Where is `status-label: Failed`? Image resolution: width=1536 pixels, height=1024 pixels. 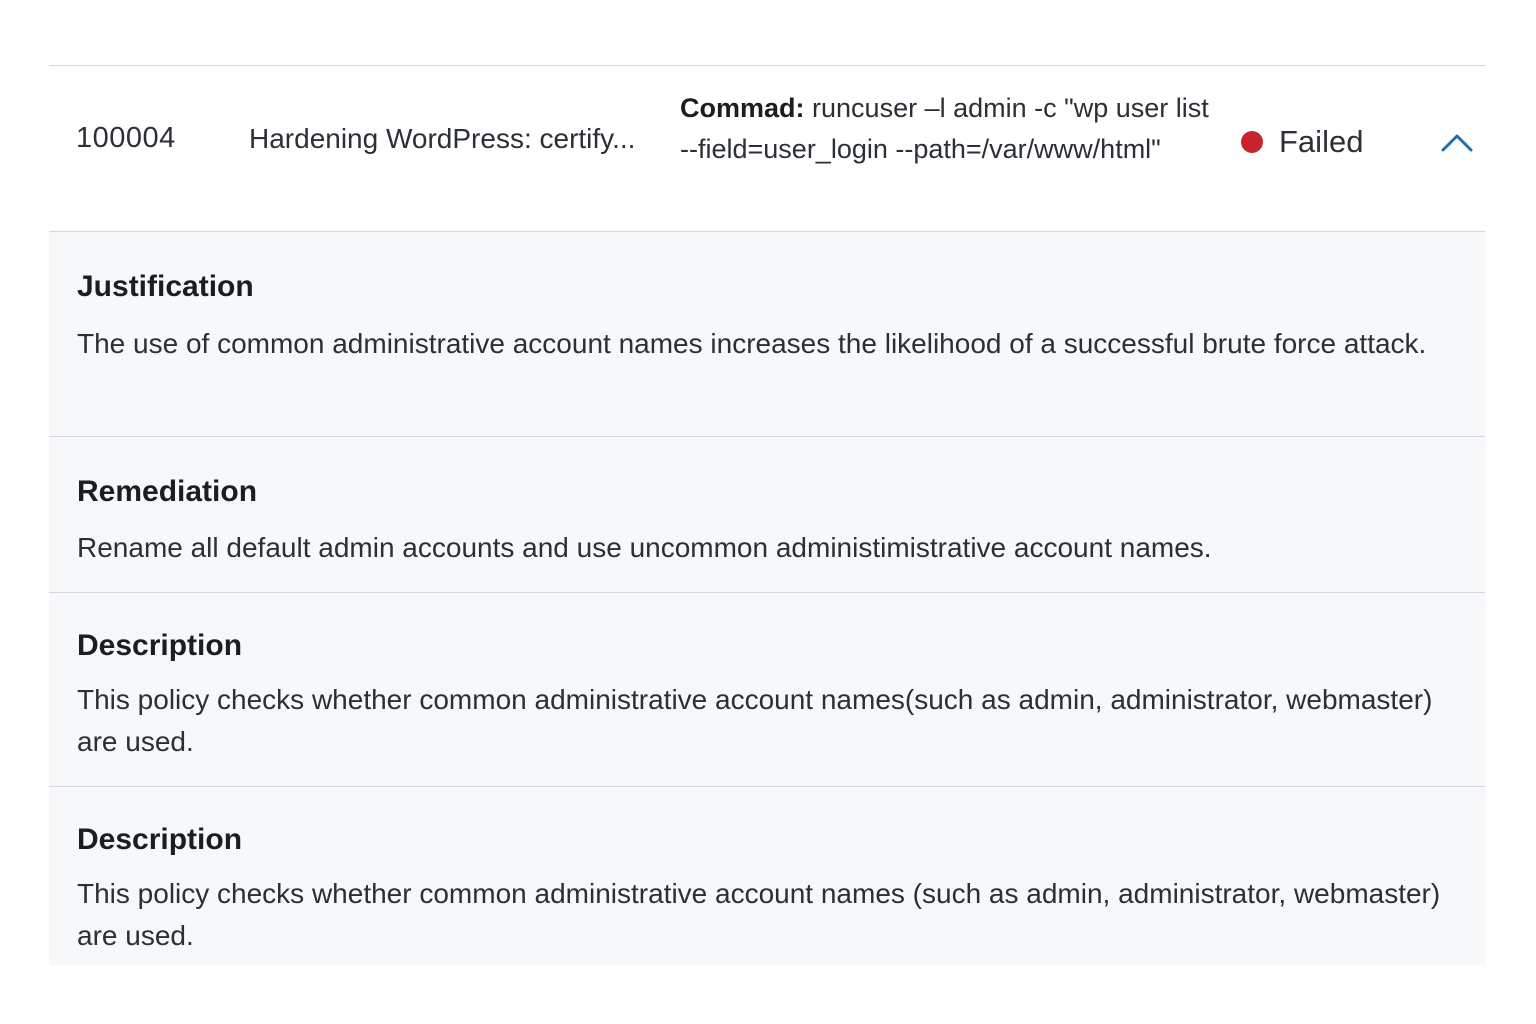 status-label: Failed is located at coordinates (1321, 141).